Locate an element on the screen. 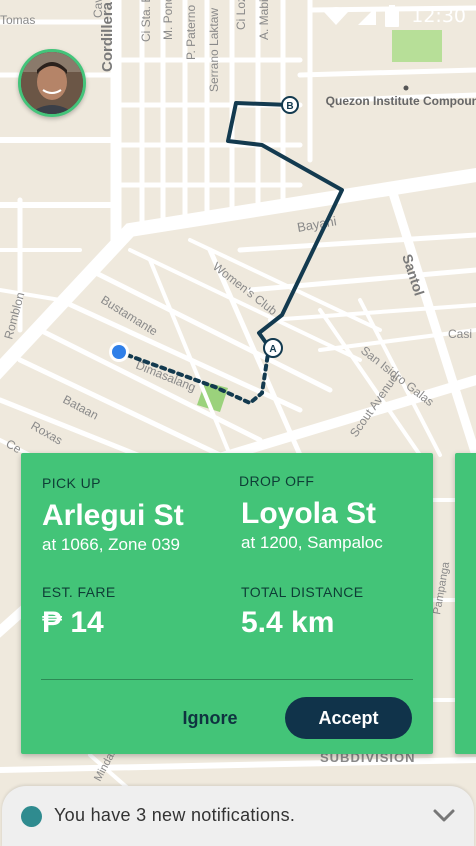 Image resolution: width=476 pixels, height=846 pixels. notification-text: You have 3 new notifications. is located at coordinates (175, 815).